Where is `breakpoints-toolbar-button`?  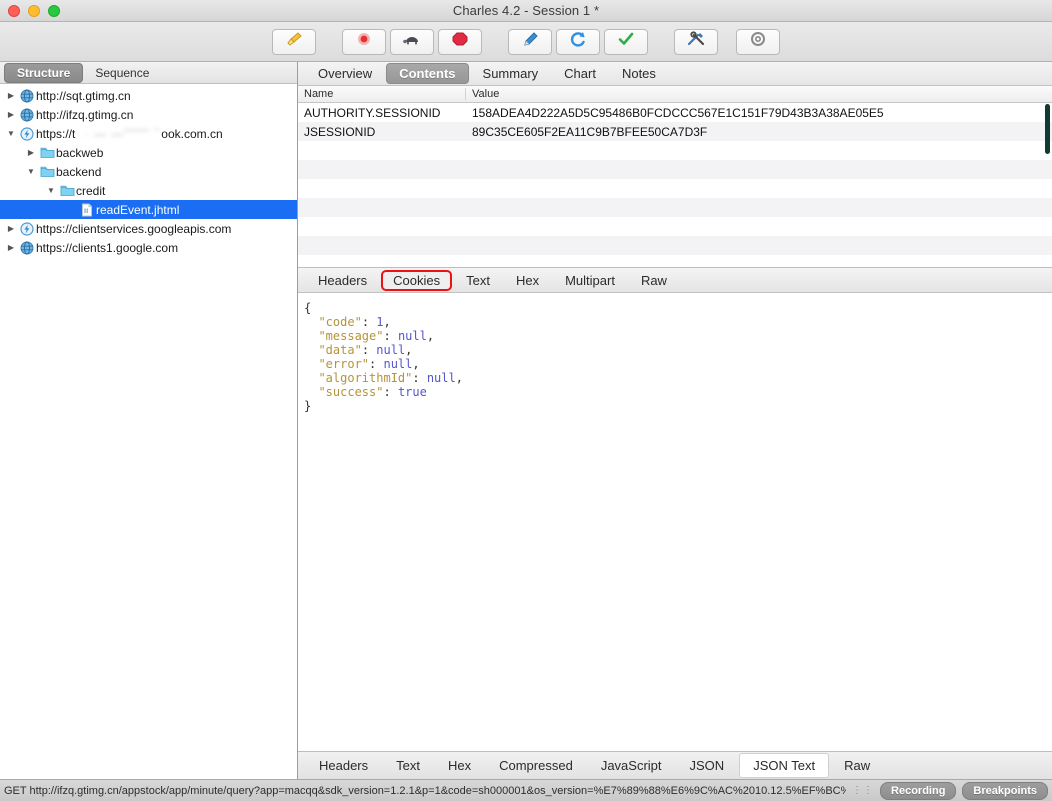 breakpoints-toolbar-button is located at coordinates (460, 41).